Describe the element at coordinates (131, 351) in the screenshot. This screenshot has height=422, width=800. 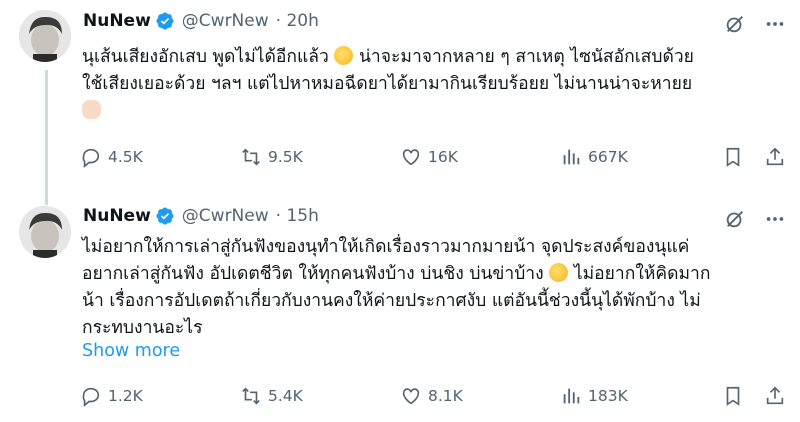
I see `show-more-link: Show more` at that location.